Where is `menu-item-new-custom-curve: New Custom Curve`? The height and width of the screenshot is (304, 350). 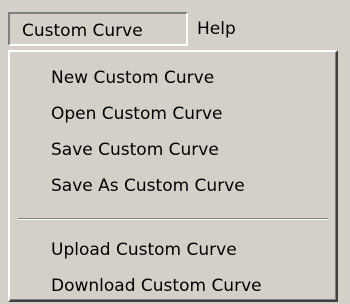
menu-item-new-custom-curve: New Custom Curve is located at coordinates (173, 78).